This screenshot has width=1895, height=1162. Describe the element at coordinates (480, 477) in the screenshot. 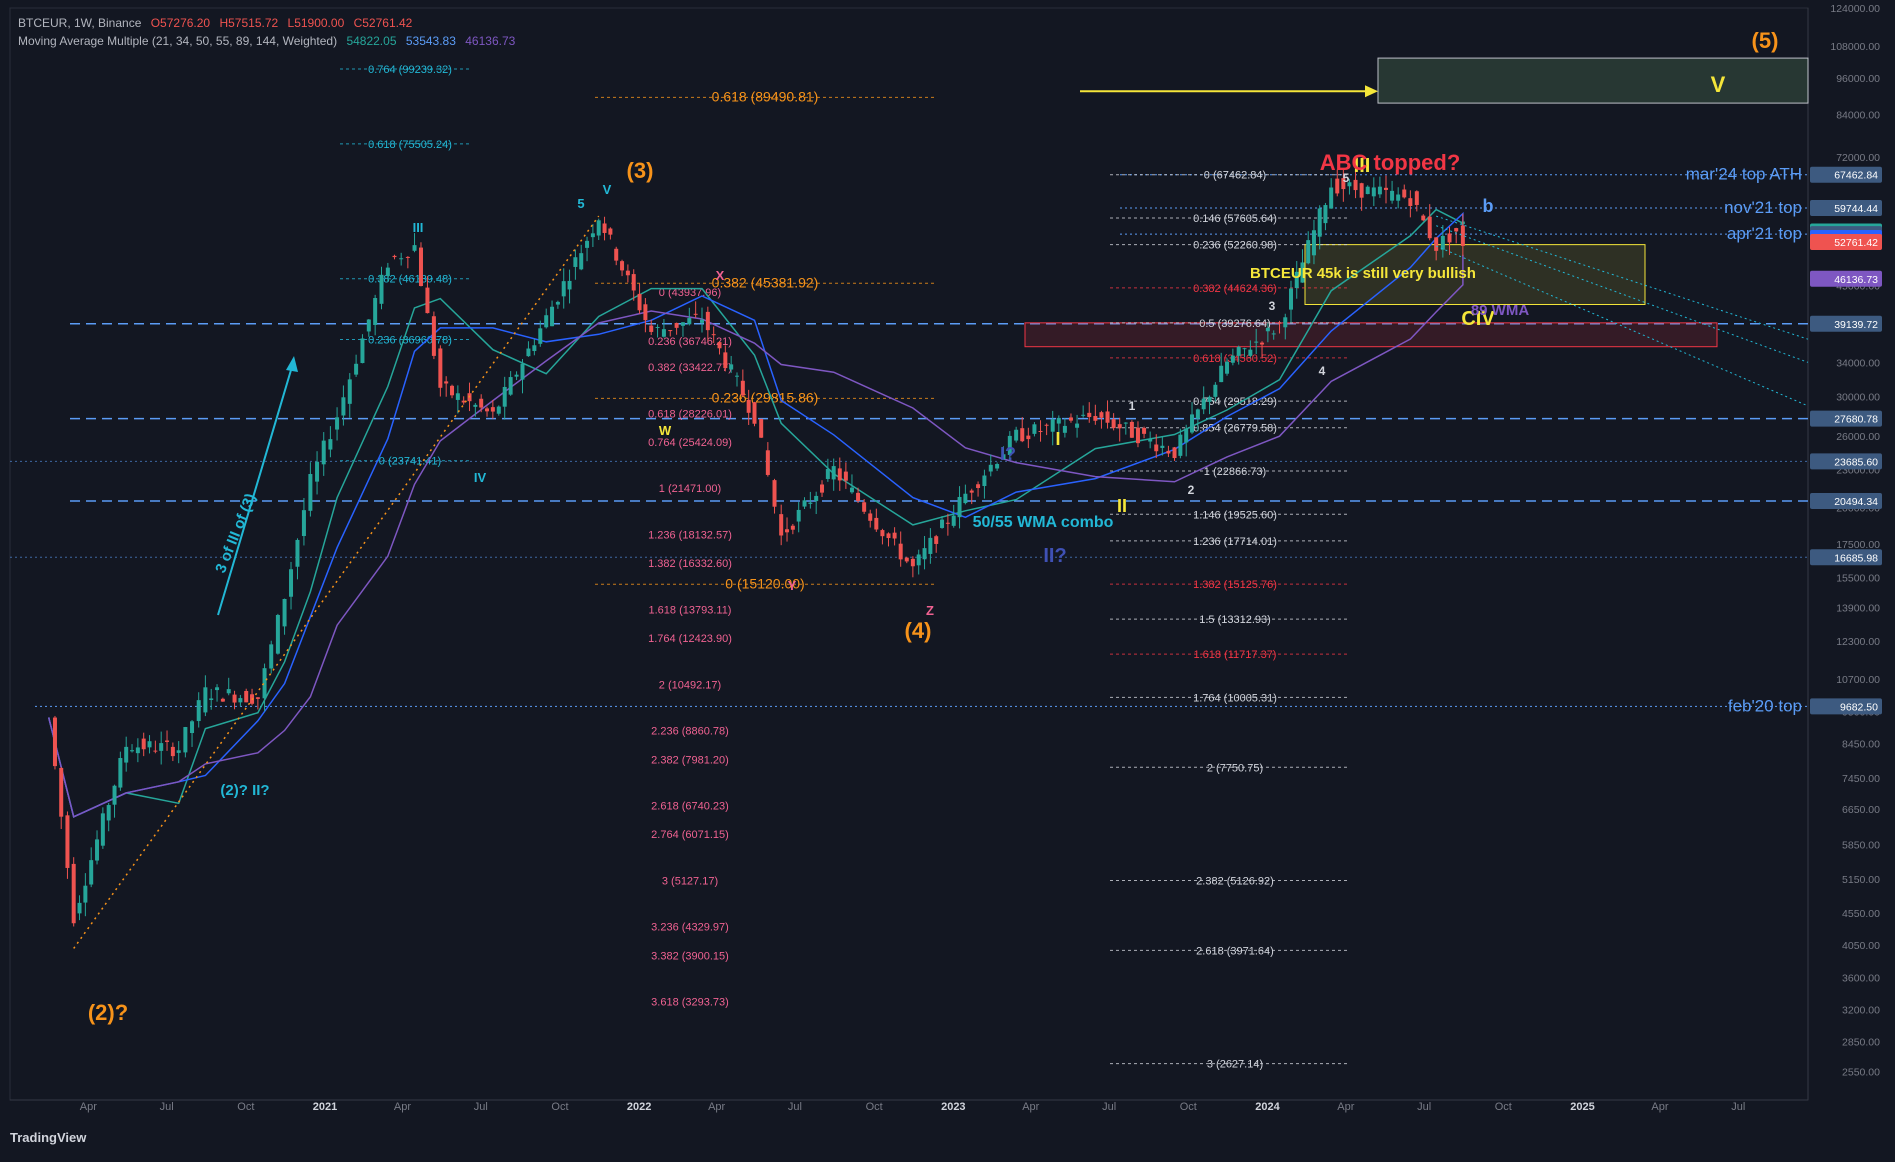

I see `wave-annotation: IV` at that location.